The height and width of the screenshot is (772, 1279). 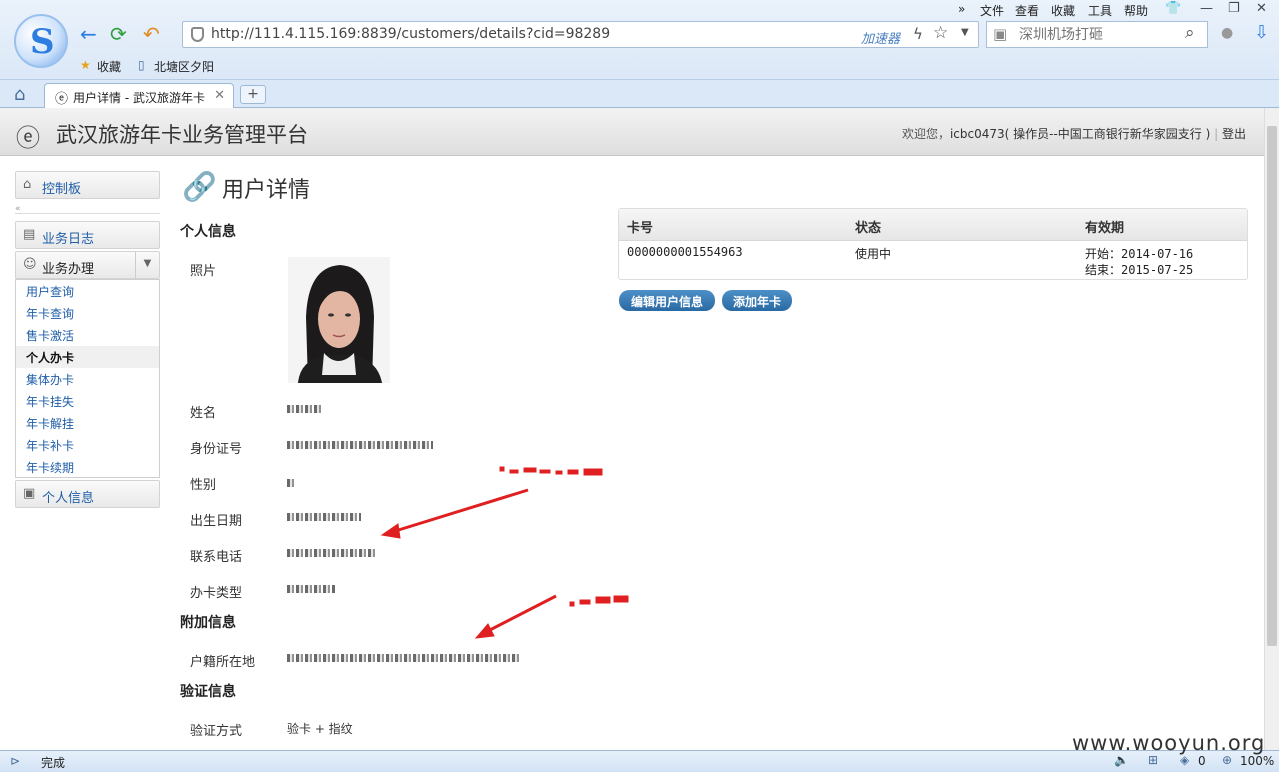 I want to click on shield-status-icon: ◈, so click(x=1184, y=760).